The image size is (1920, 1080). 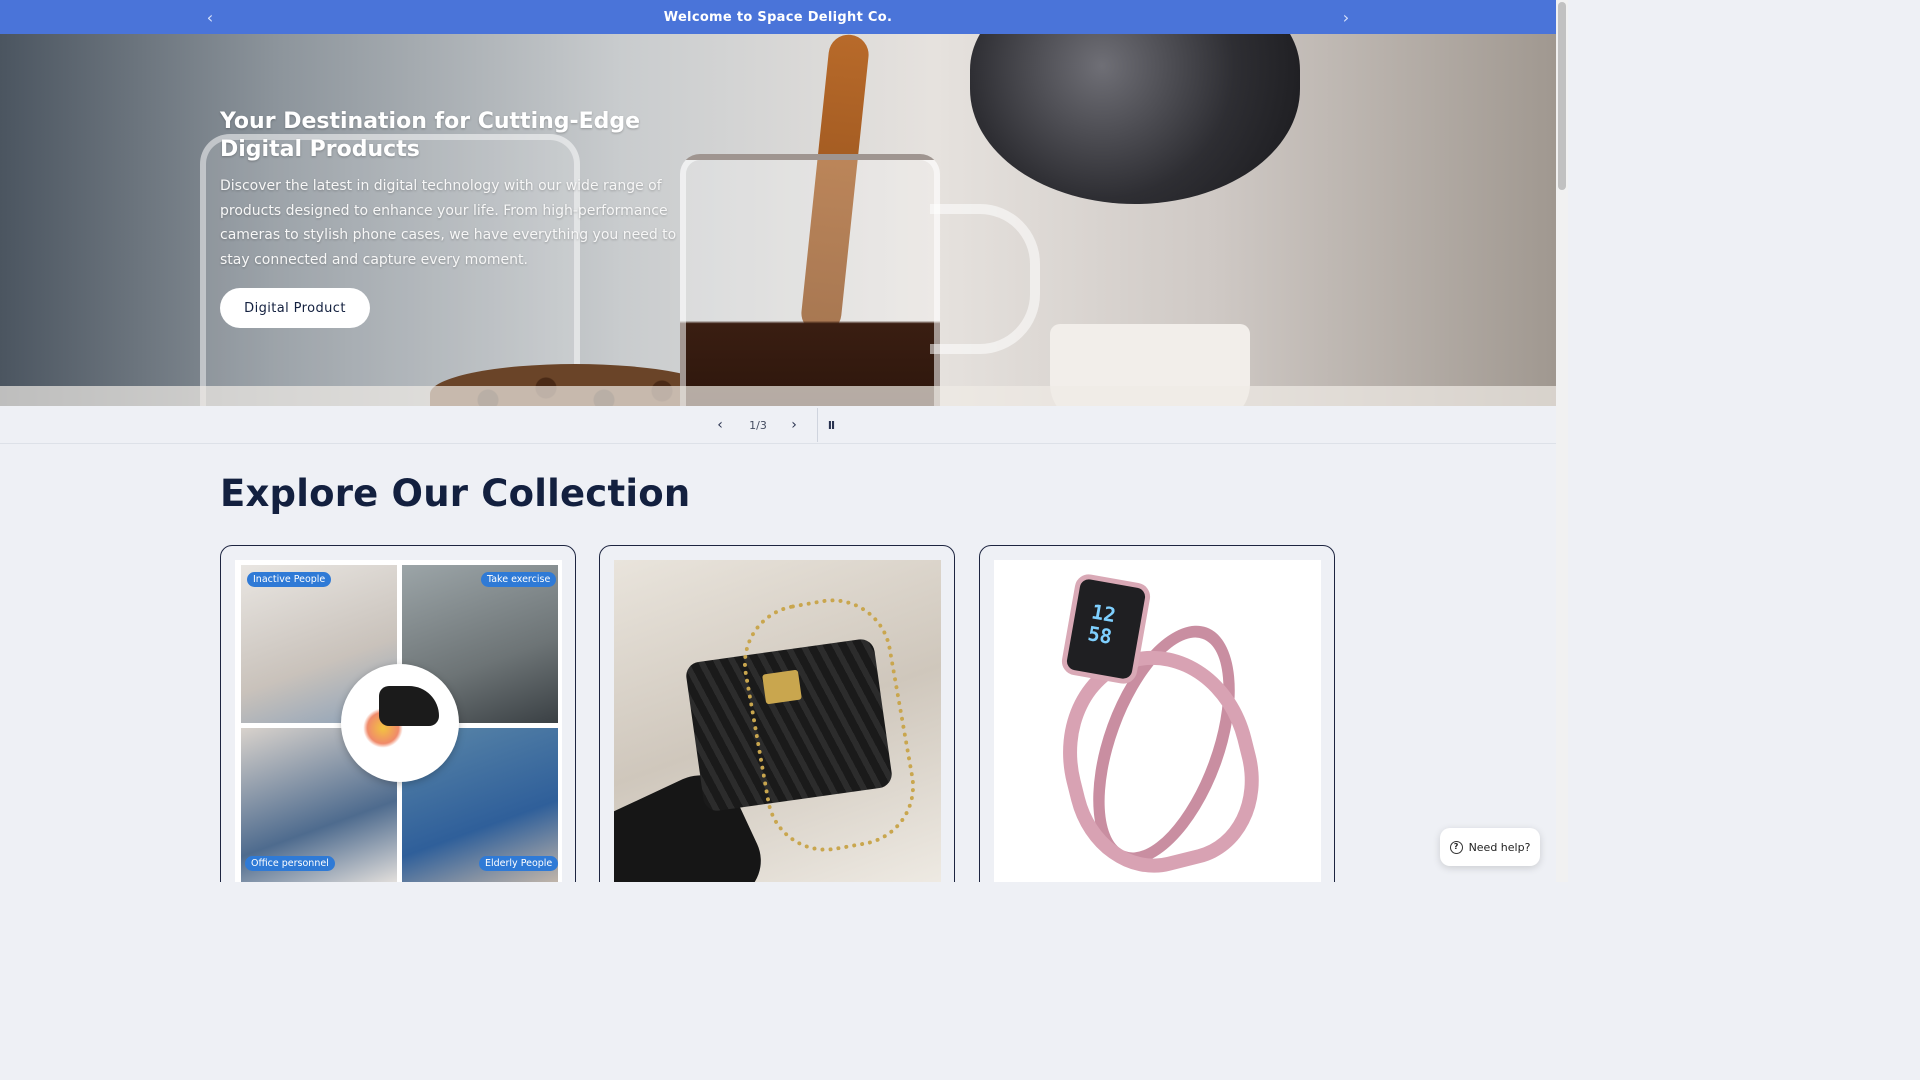 I want to click on need-help-button: ? Need help?, so click(x=1490, y=847).